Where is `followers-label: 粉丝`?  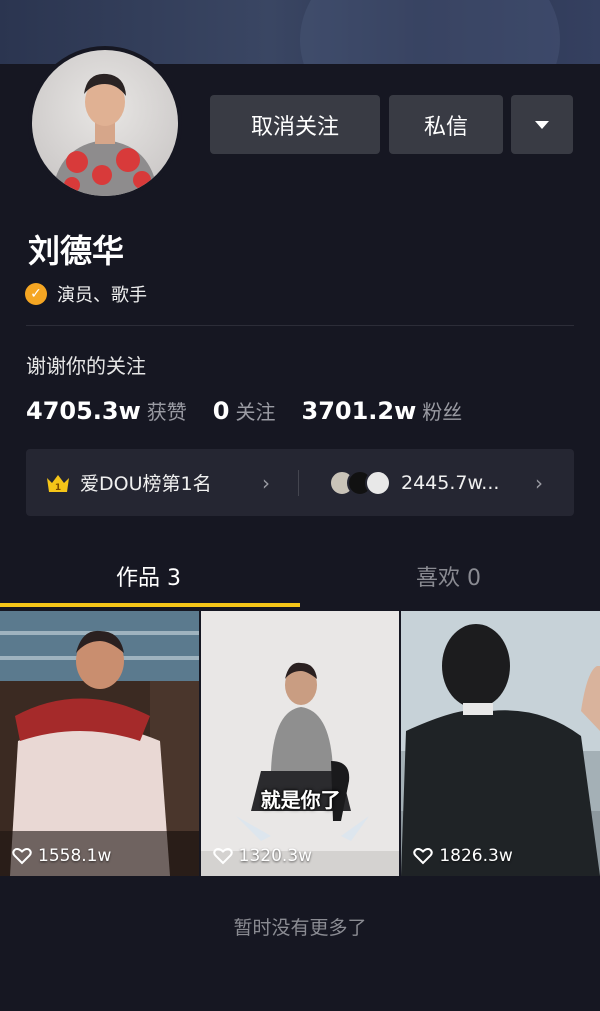
followers-label: 粉丝 is located at coordinates (442, 410).